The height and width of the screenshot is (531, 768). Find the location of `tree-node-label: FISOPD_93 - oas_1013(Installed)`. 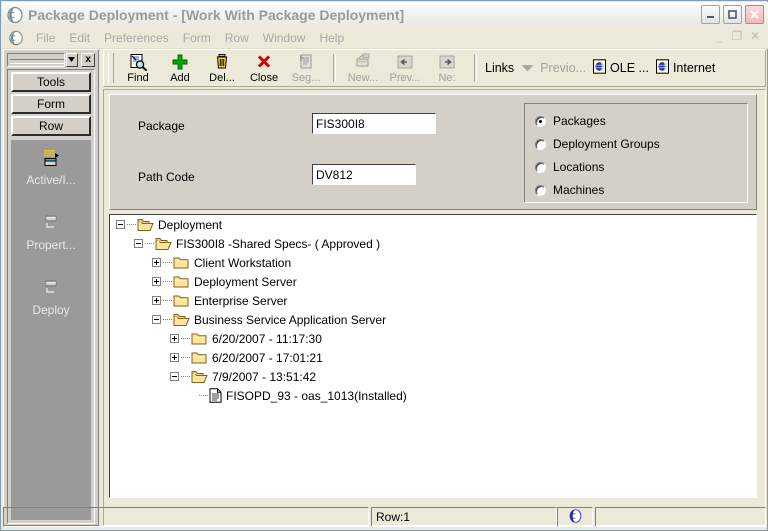

tree-node-label: FISOPD_93 - oas_1013(Installed) is located at coordinates (316, 395).